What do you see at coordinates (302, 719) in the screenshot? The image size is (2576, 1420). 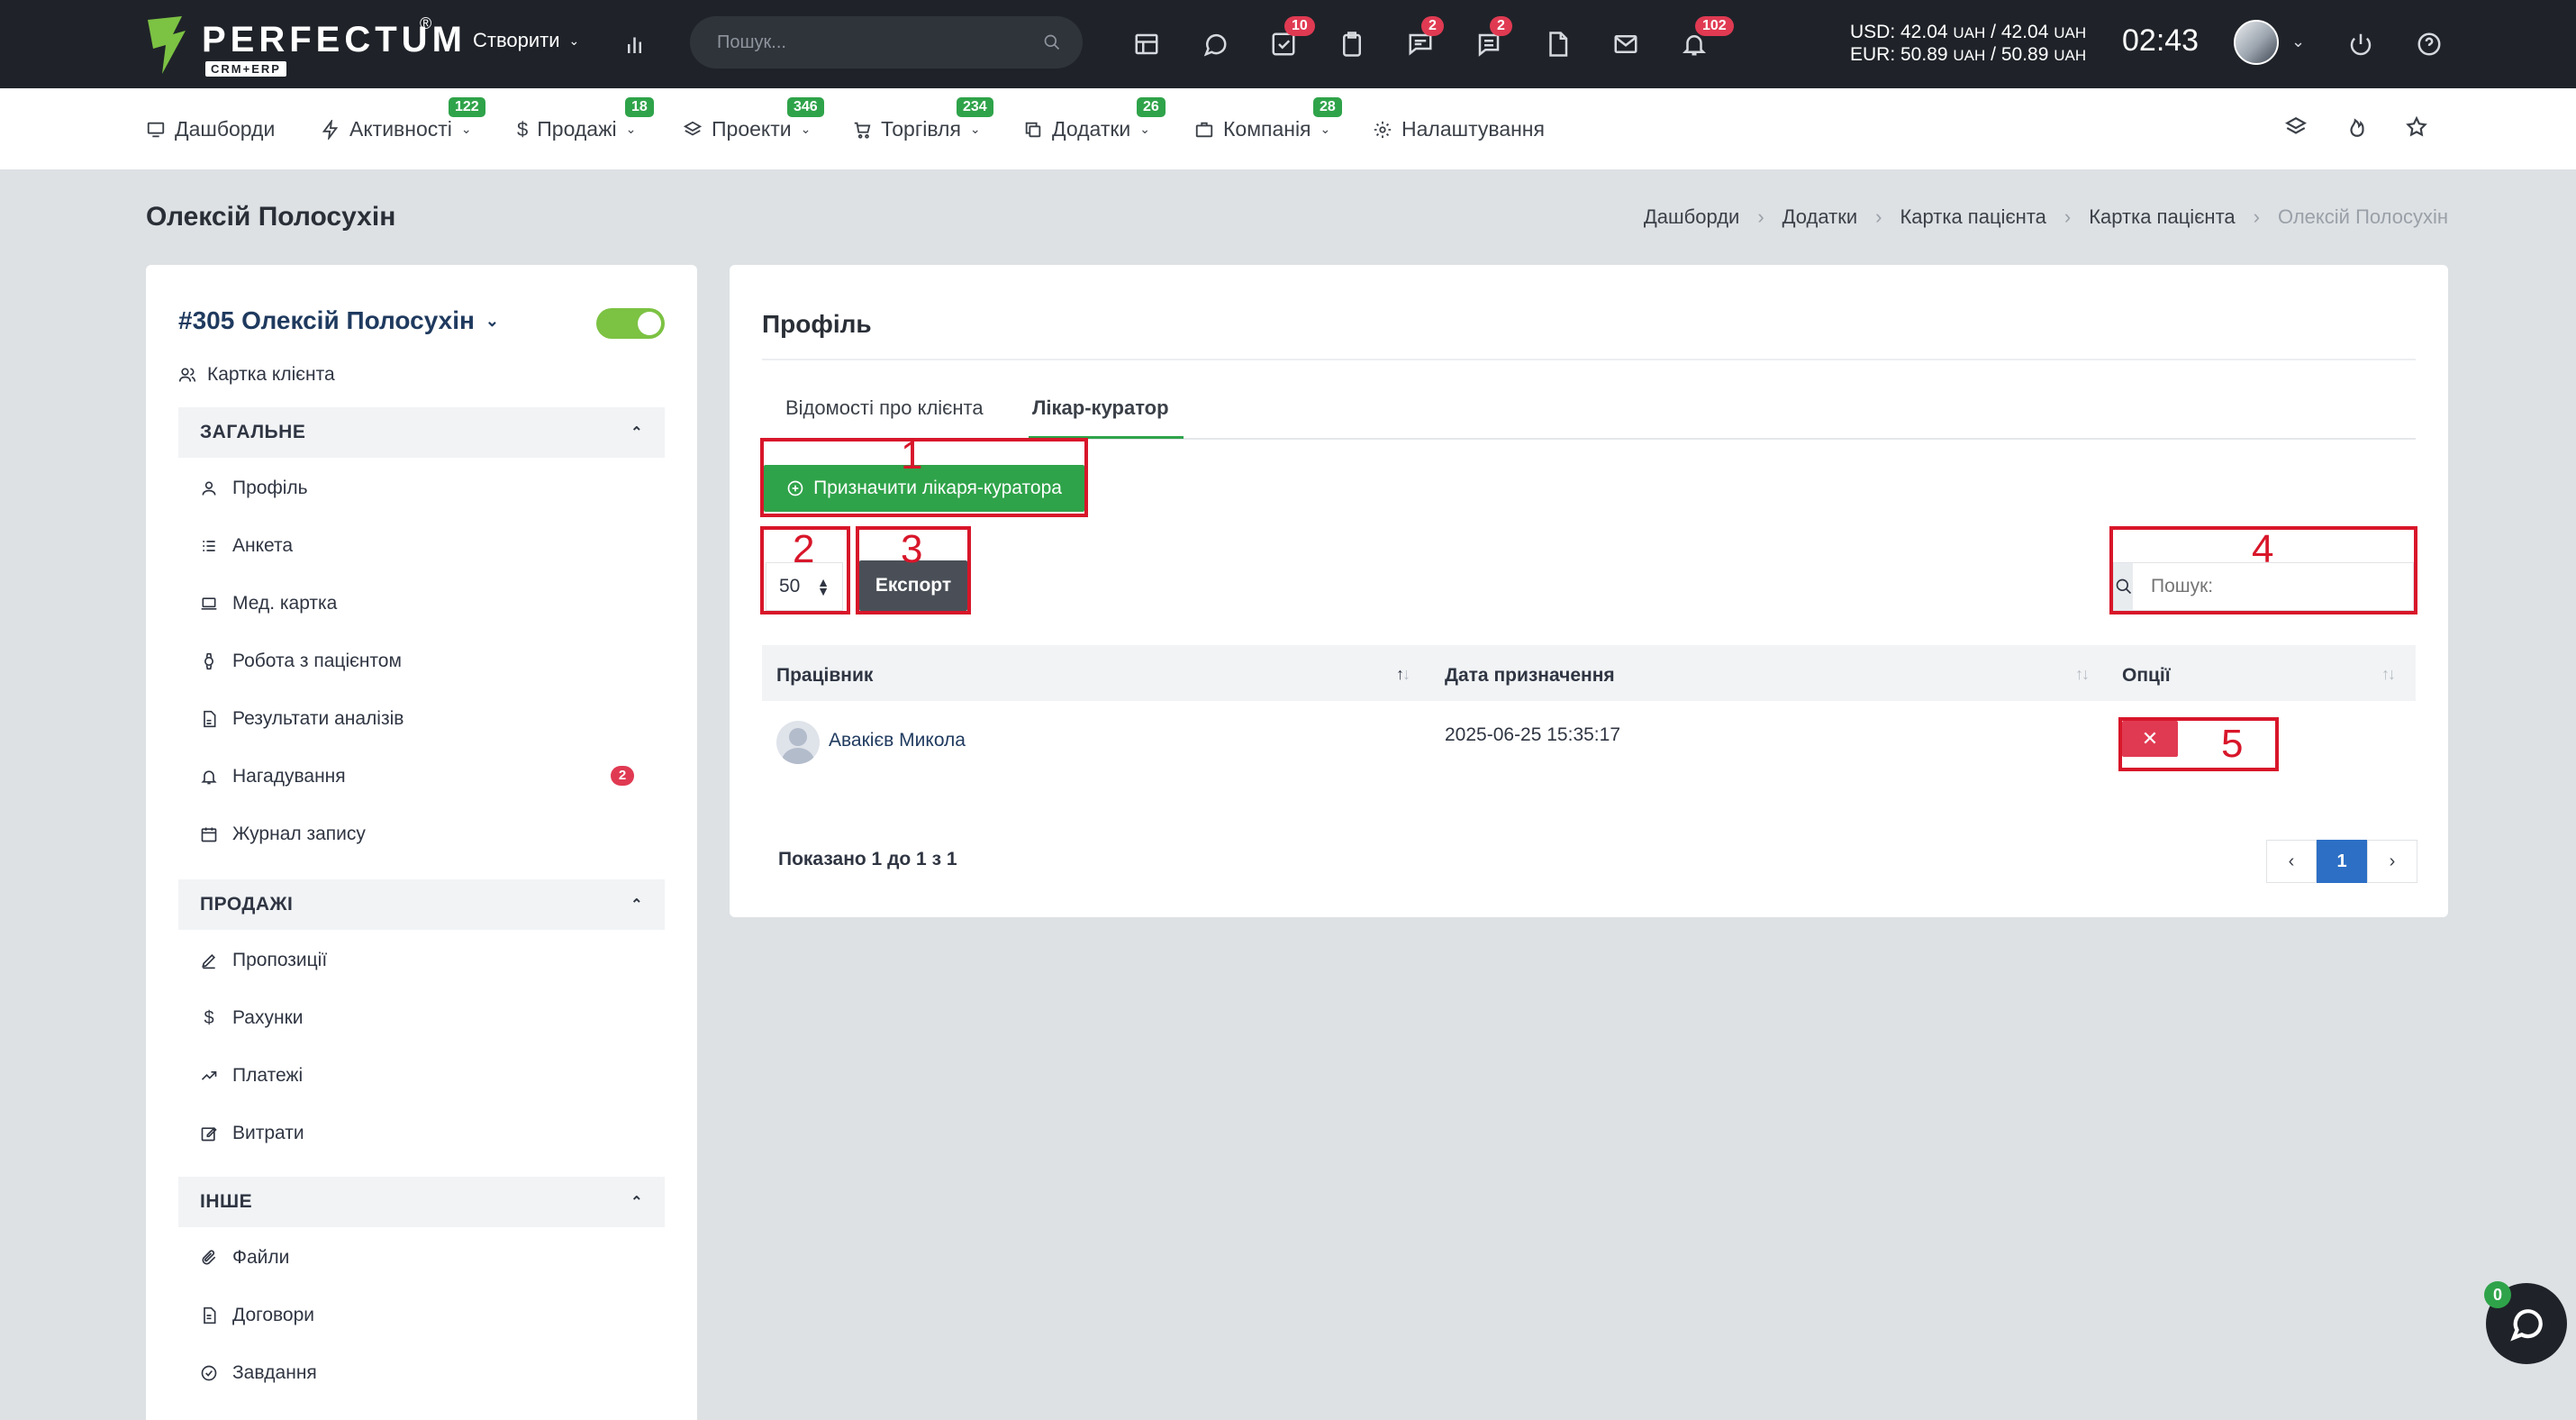 I see `sidebar-item-lab-results: Результати аналізів` at bounding box center [302, 719].